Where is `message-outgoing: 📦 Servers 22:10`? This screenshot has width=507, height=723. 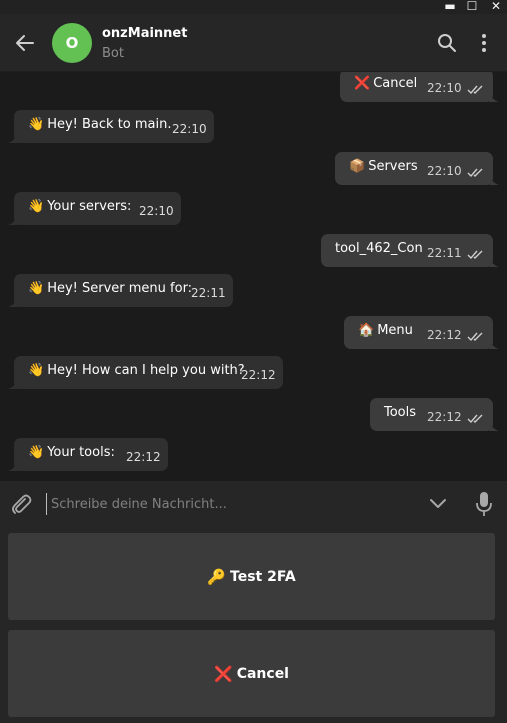 message-outgoing: 📦 Servers 22:10 is located at coordinates (417, 168).